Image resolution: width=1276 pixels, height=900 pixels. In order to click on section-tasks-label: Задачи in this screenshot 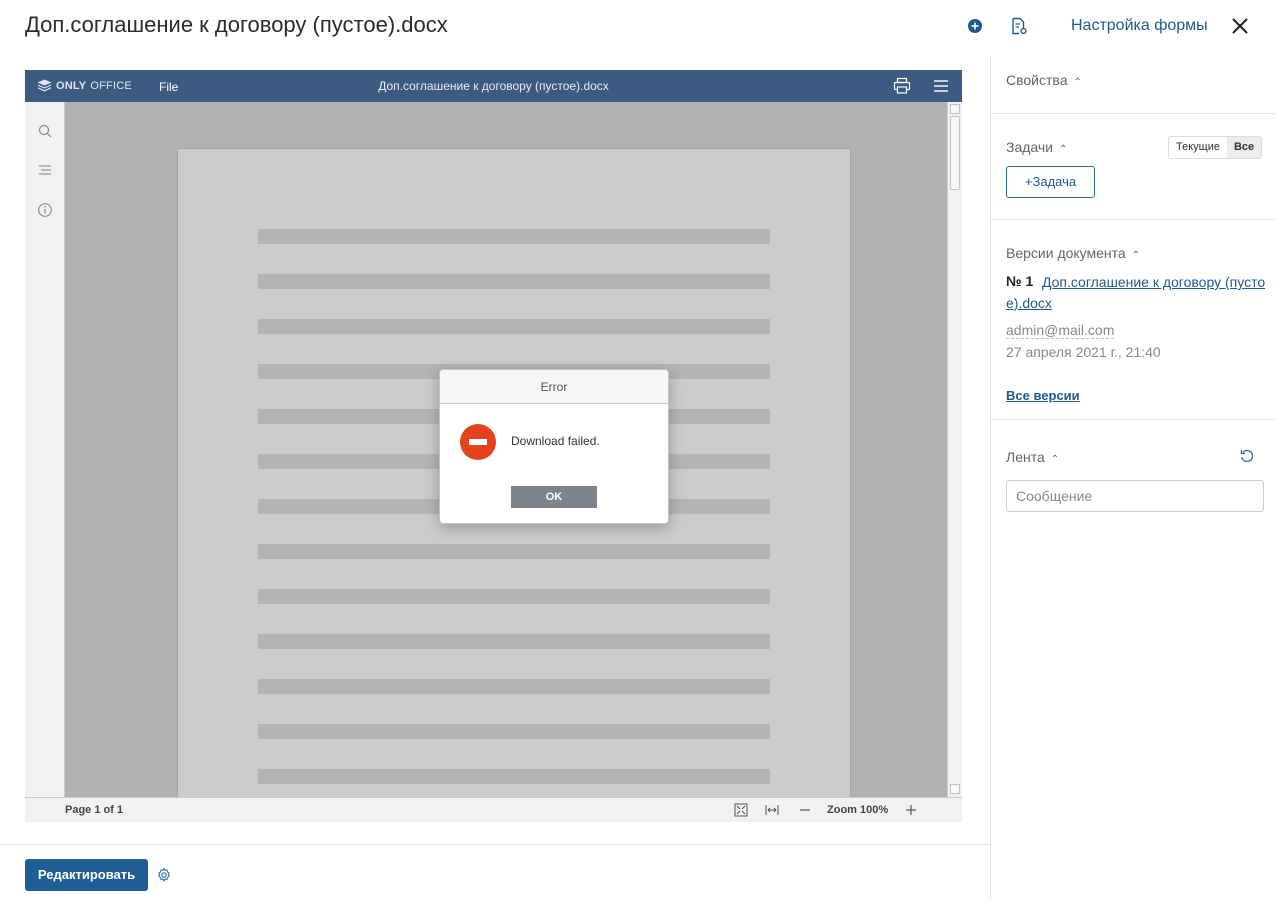, I will do `click(1030, 147)`.